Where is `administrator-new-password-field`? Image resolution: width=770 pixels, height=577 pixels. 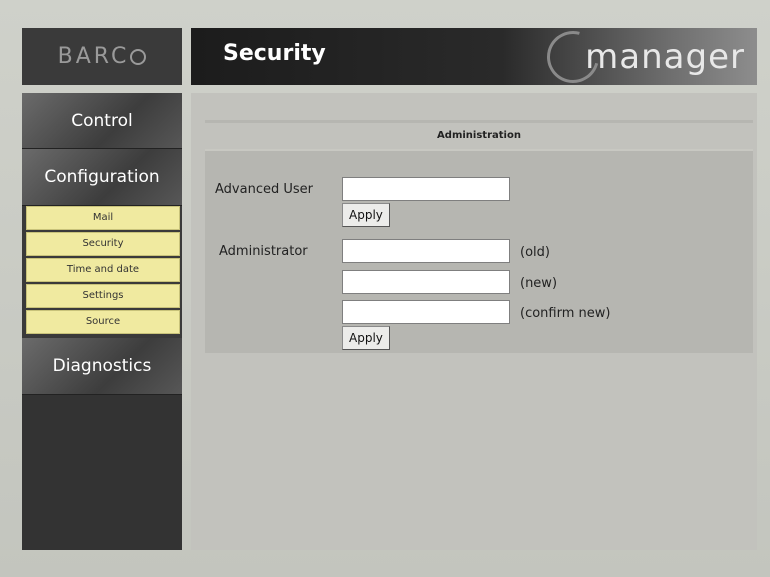 administrator-new-password-field is located at coordinates (426, 282).